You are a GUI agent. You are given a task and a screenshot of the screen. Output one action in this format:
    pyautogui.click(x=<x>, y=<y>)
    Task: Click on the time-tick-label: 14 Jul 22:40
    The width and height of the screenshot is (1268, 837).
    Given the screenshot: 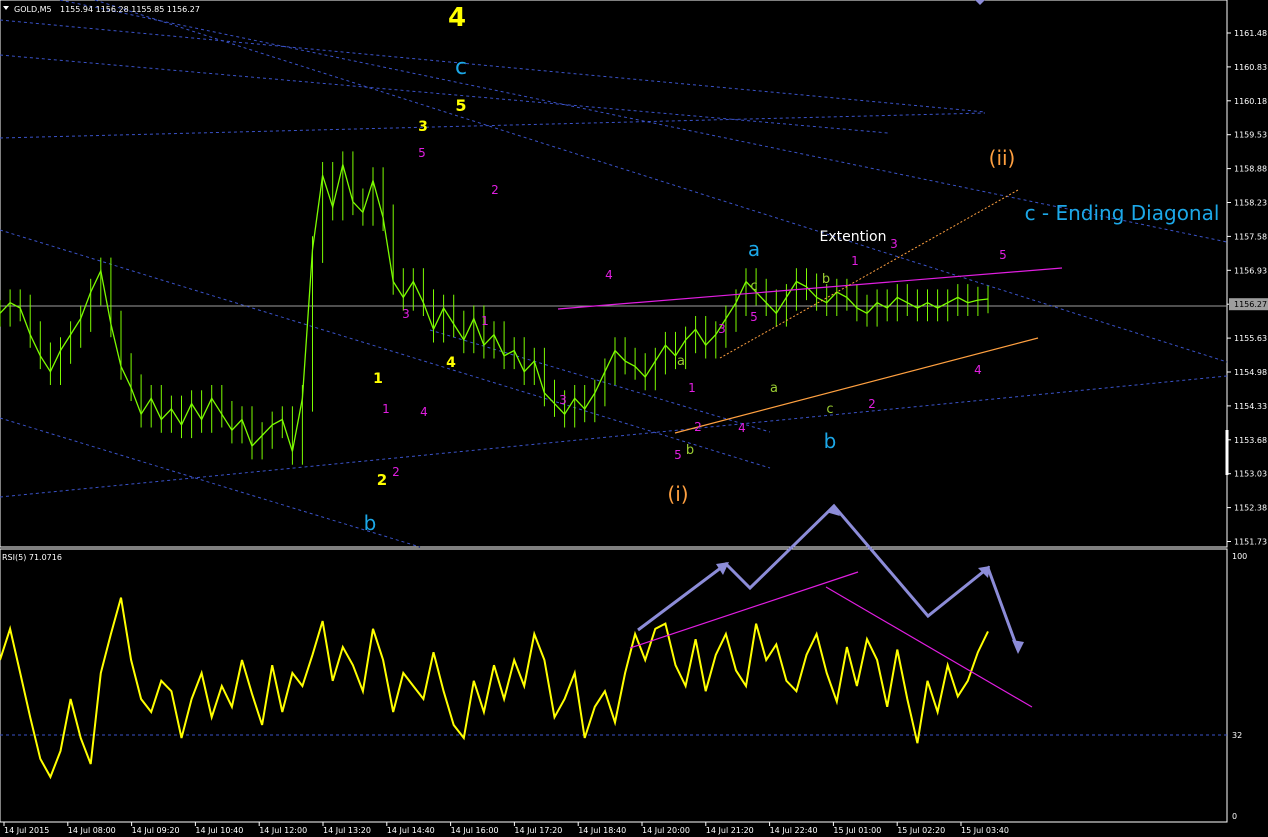 What is the action you would take?
    pyautogui.click(x=794, y=830)
    